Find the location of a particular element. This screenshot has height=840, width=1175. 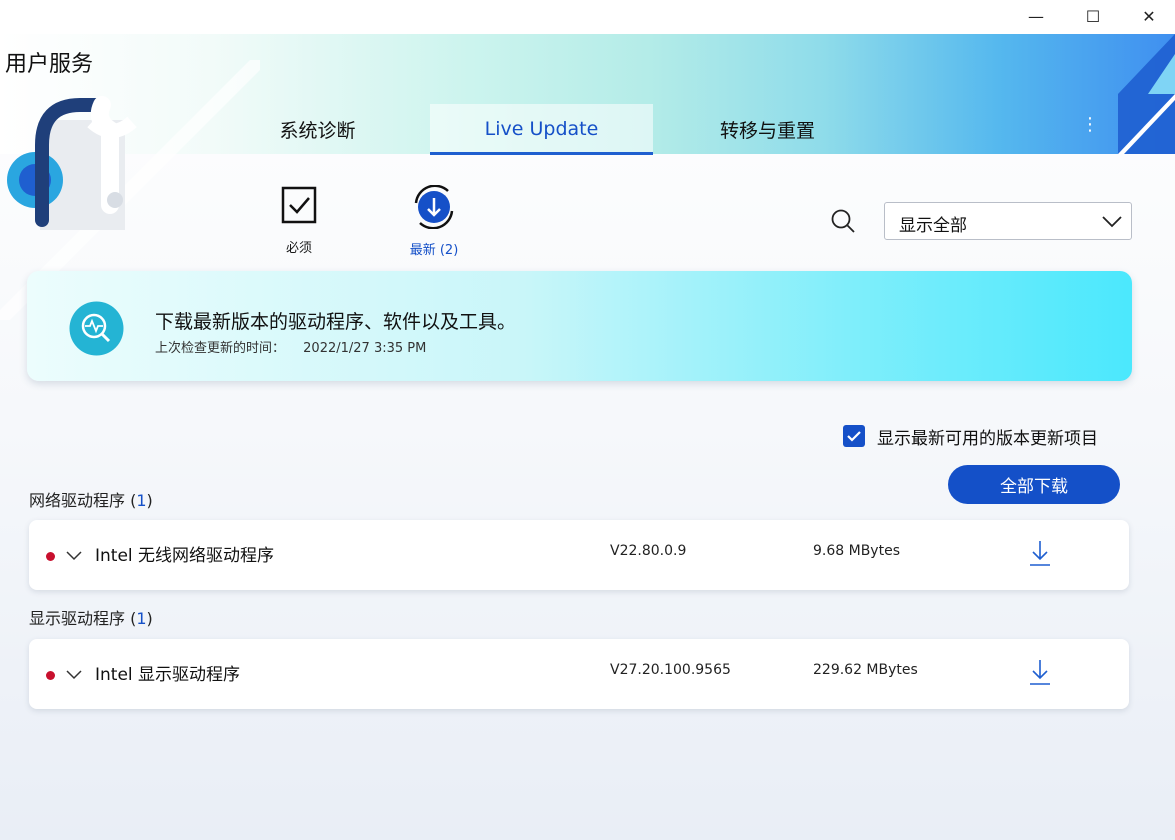

filter-latest-label: 最新 (2) is located at coordinates (434, 250).